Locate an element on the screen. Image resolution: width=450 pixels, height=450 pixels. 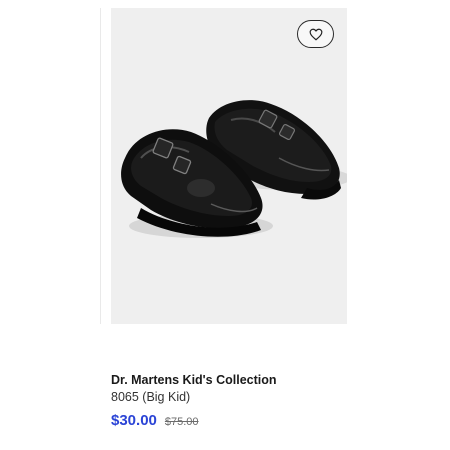
original-price: $75.00 is located at coordinates (181, 422).